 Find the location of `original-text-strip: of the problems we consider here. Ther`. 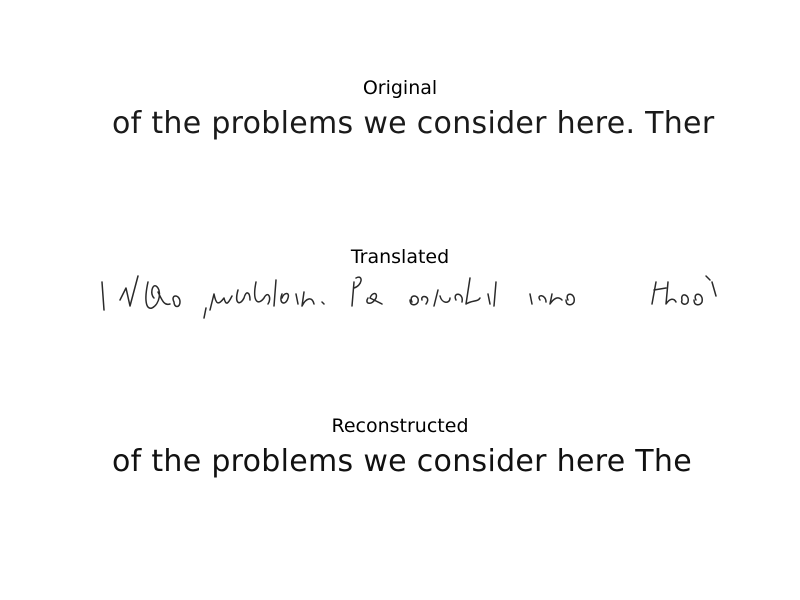

original-text-strip: of the problems we consider here. Ther is located at coordinates (410, 130).